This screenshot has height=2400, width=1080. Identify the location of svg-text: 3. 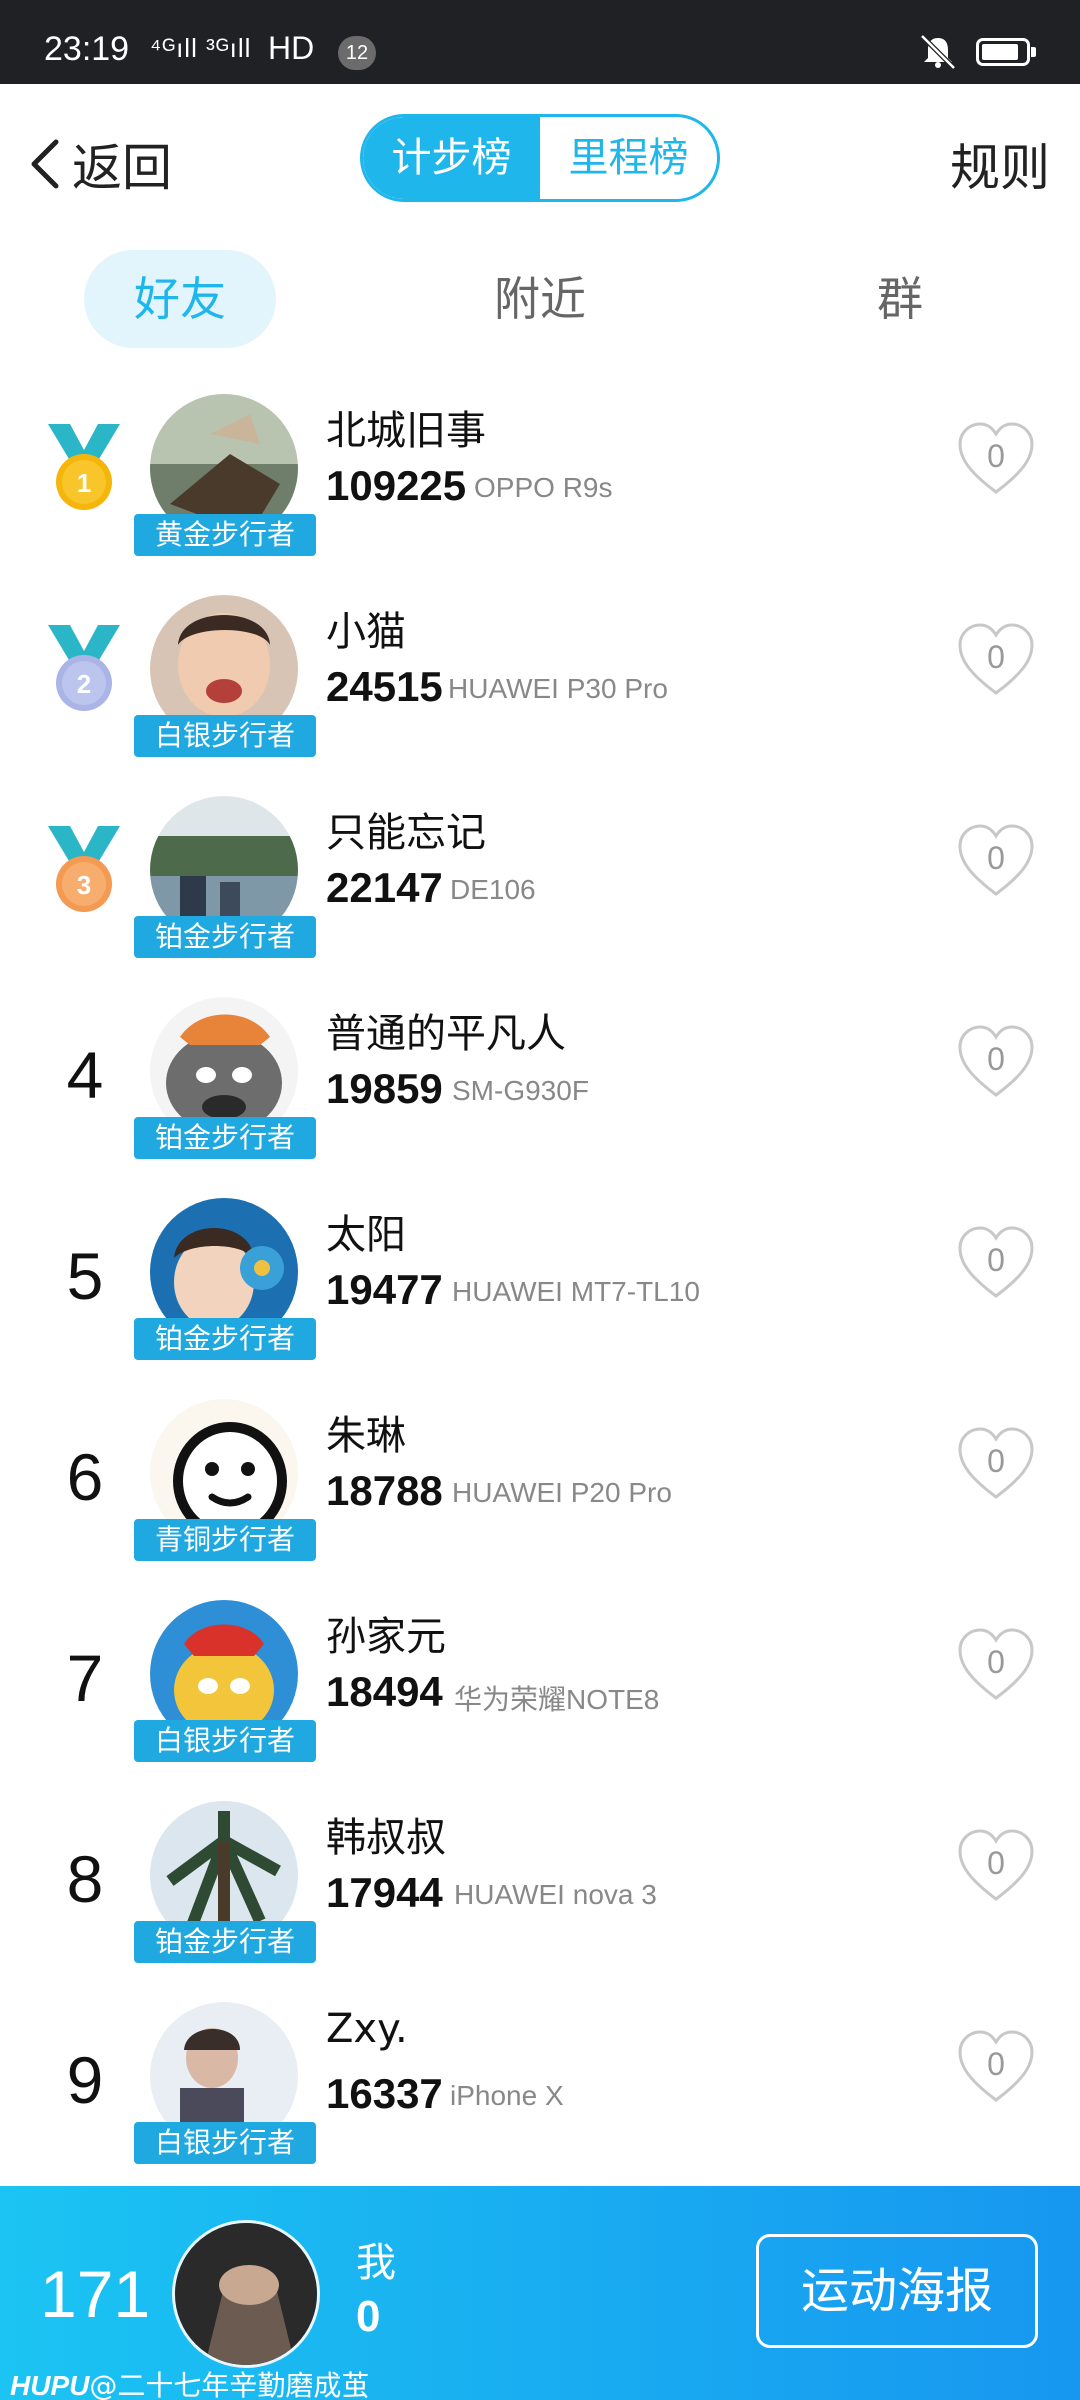
(84, 885).